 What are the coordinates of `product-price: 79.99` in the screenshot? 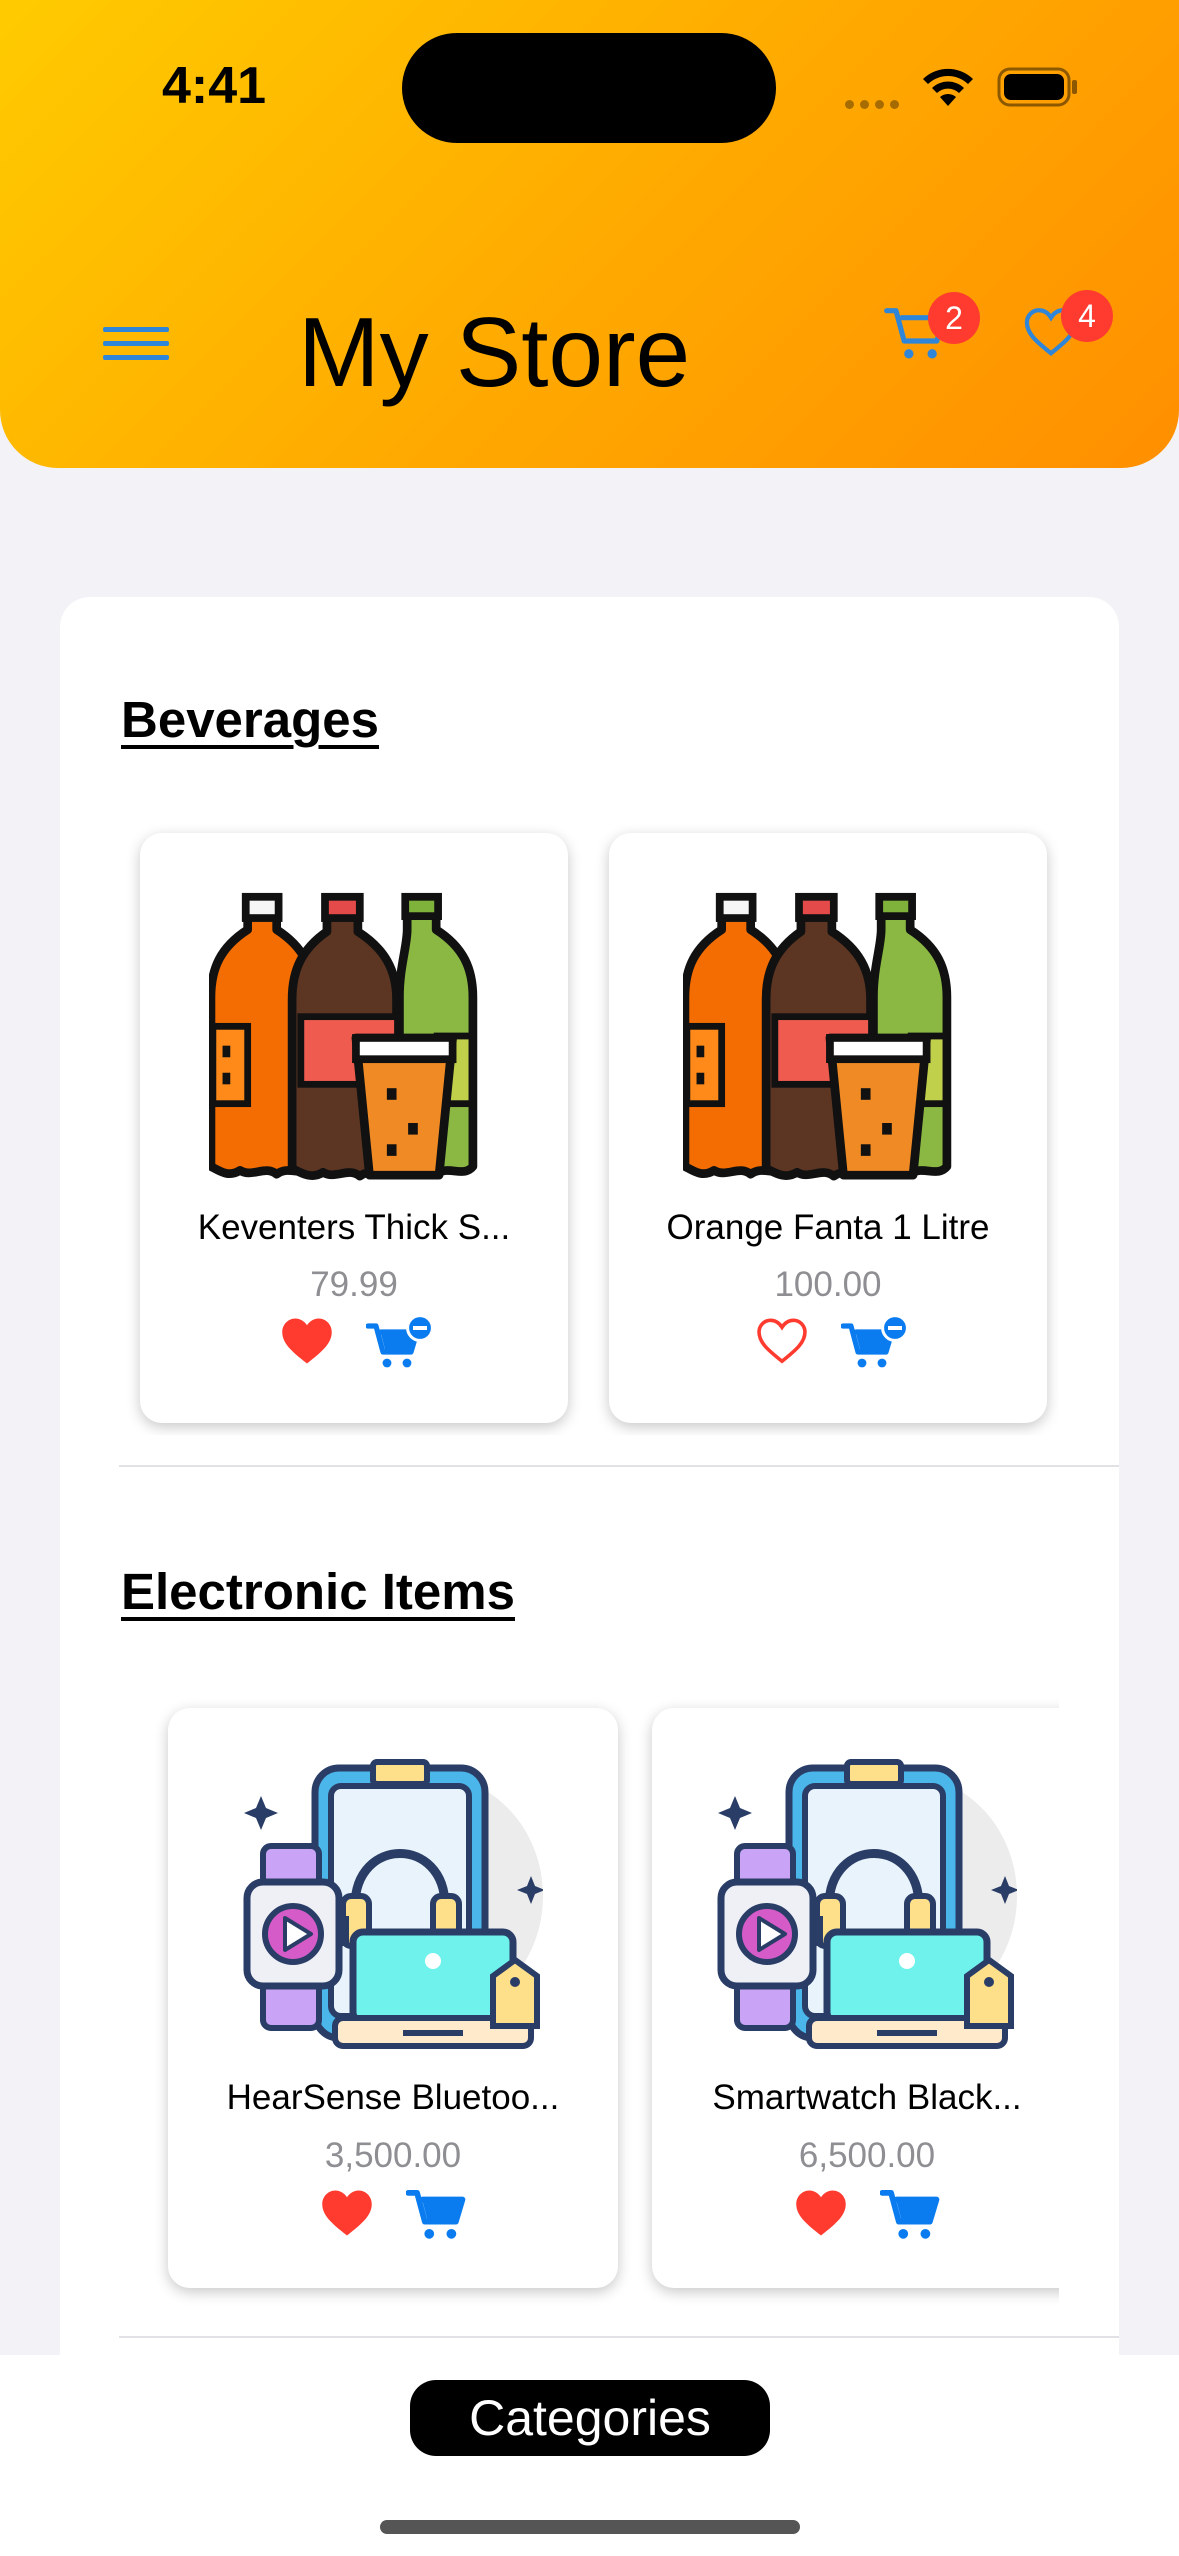 It's located at (354, 1284).